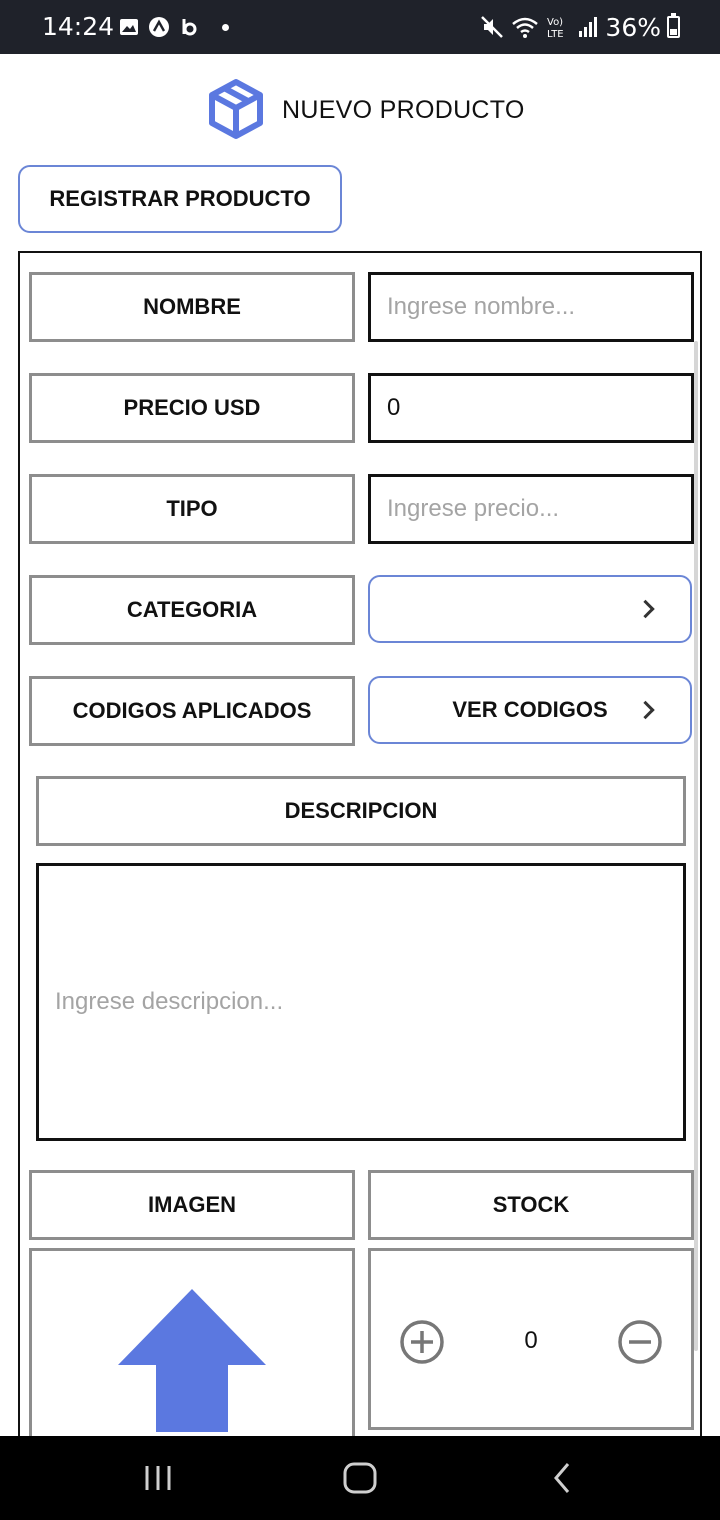 This screenshot has height=1520, width=720. I want to click on box-icon, so click(236, 109).